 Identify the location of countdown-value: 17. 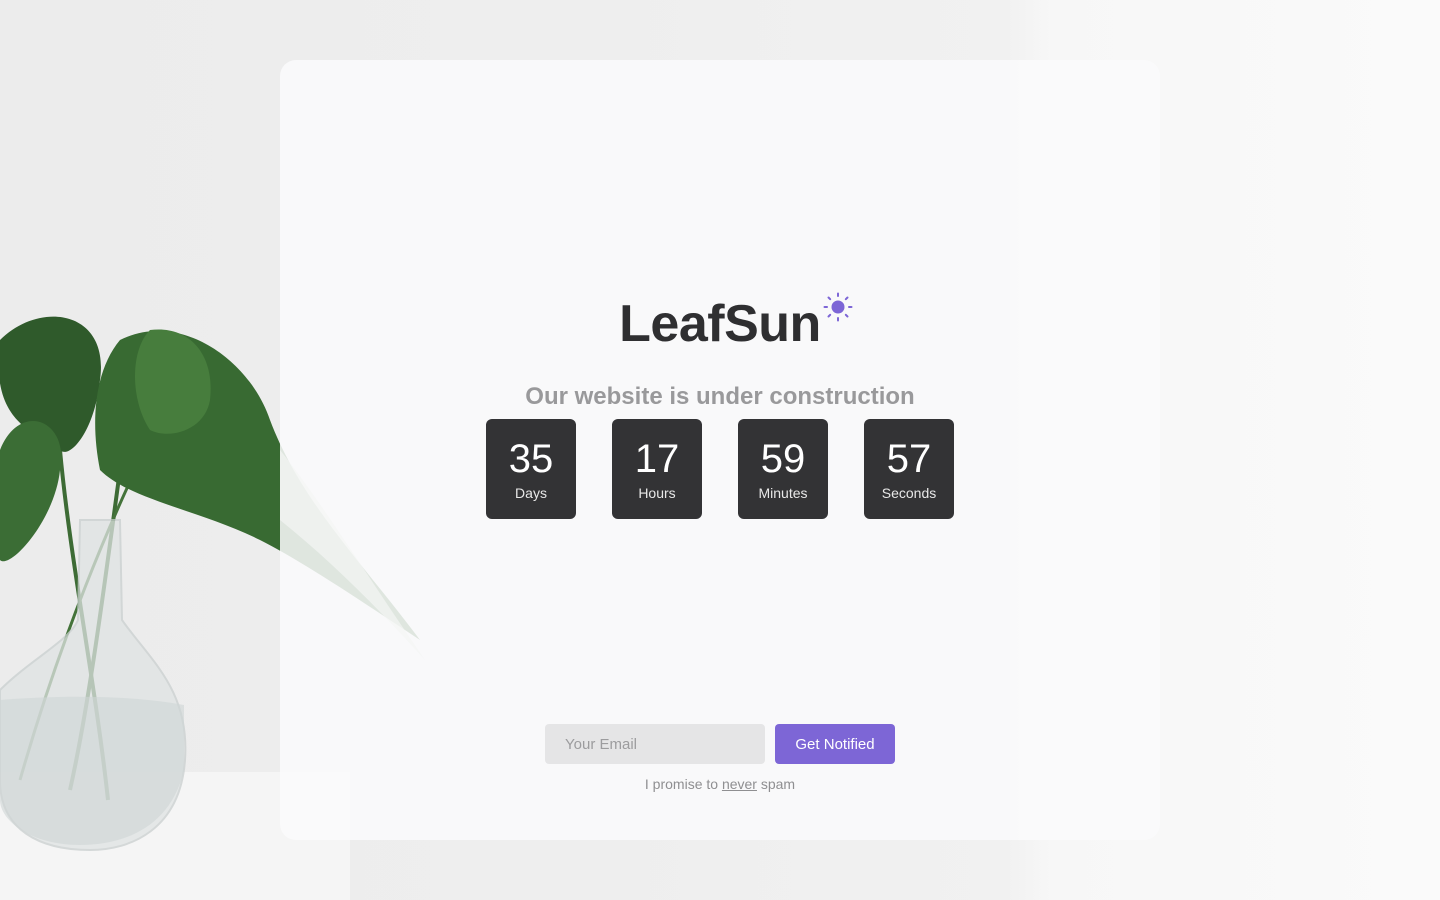
(657, 459).